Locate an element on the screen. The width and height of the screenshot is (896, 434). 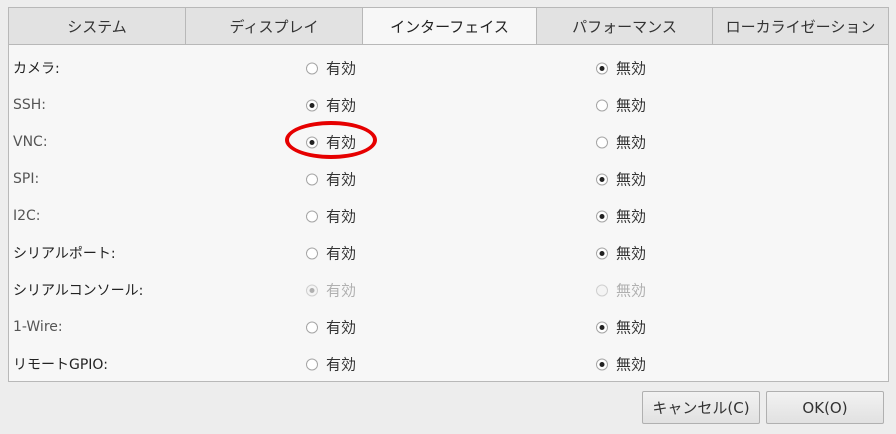
interface-row-serial-port: シリアルポート: 有効 無効 is located at coordinates (448, 253).